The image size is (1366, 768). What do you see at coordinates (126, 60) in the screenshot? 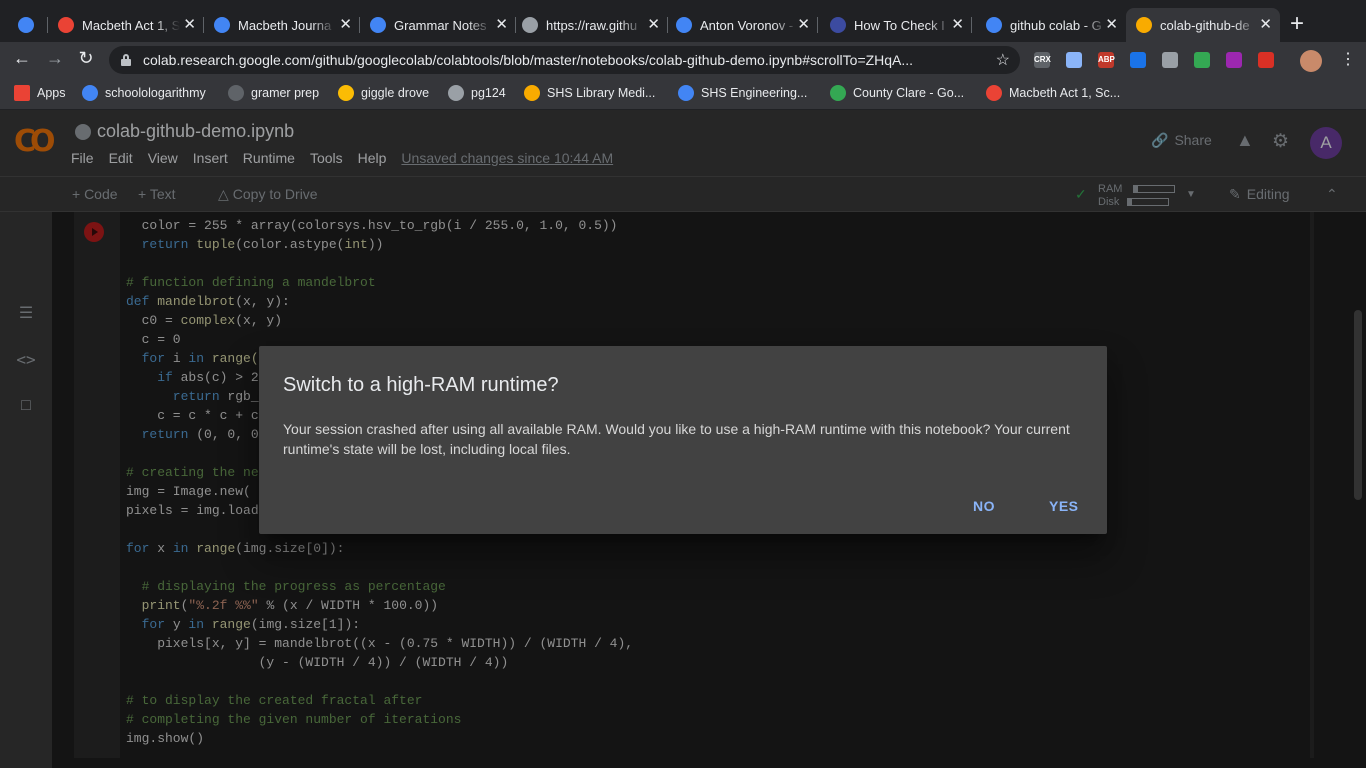
I see `lock-icon` at bounding box center [126, 60].